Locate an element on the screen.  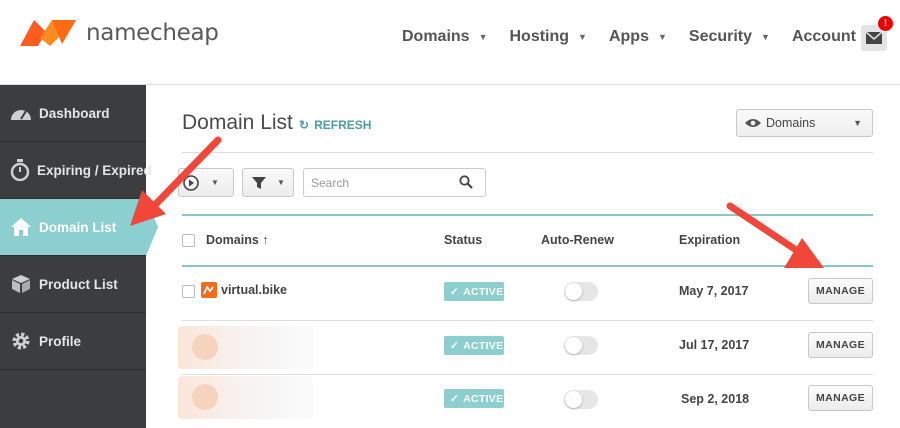
nav-label: Account is located at coordinates (823, 36).